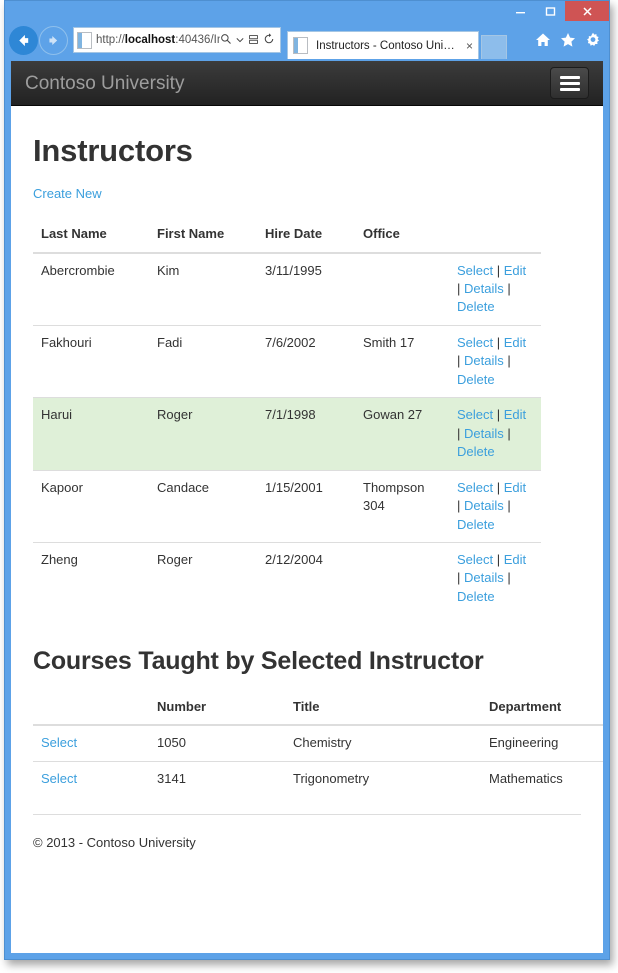  Describe the element at coordinates (158, 40) in the screenshot. I see `url-text: http://localhost:40436/Ins` at that location.